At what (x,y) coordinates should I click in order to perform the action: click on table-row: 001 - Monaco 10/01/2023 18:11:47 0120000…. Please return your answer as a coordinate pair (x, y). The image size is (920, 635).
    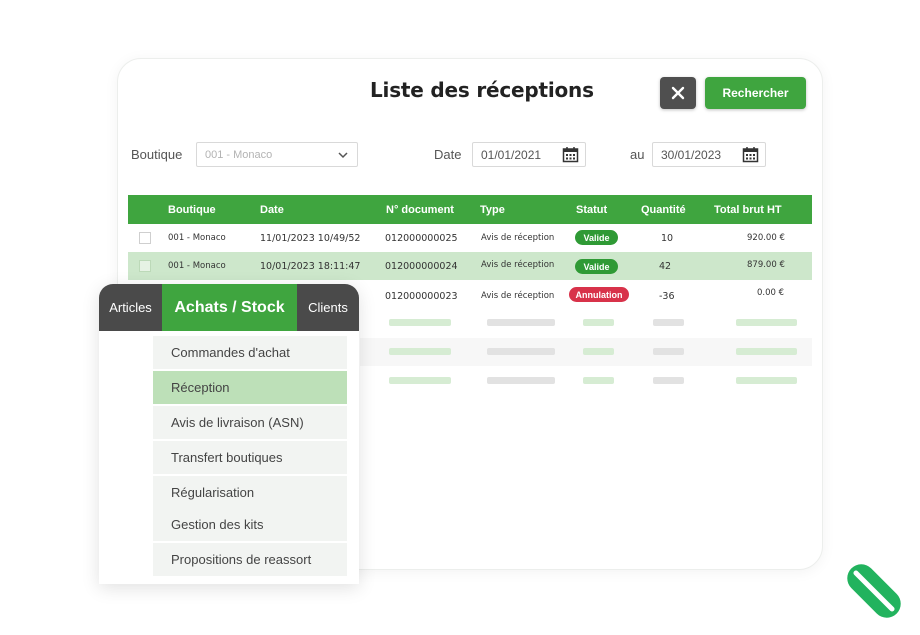
    Looking at the image, I should click on (470, 266).